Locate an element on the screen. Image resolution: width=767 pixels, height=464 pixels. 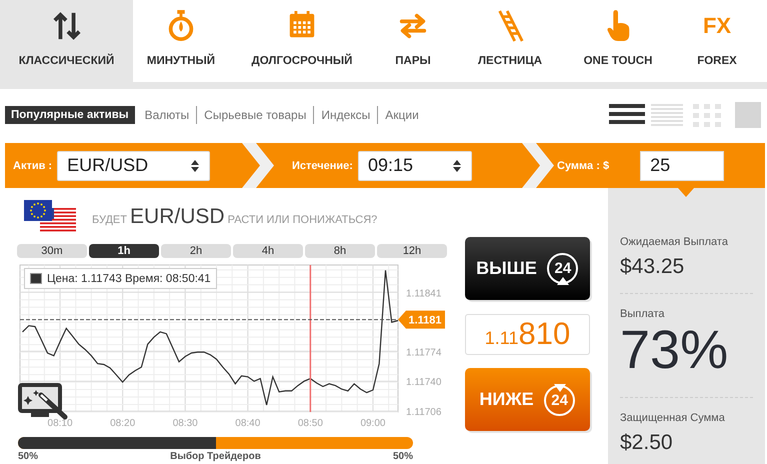
legend-swatch-icon is located at coordinates (36, 278).